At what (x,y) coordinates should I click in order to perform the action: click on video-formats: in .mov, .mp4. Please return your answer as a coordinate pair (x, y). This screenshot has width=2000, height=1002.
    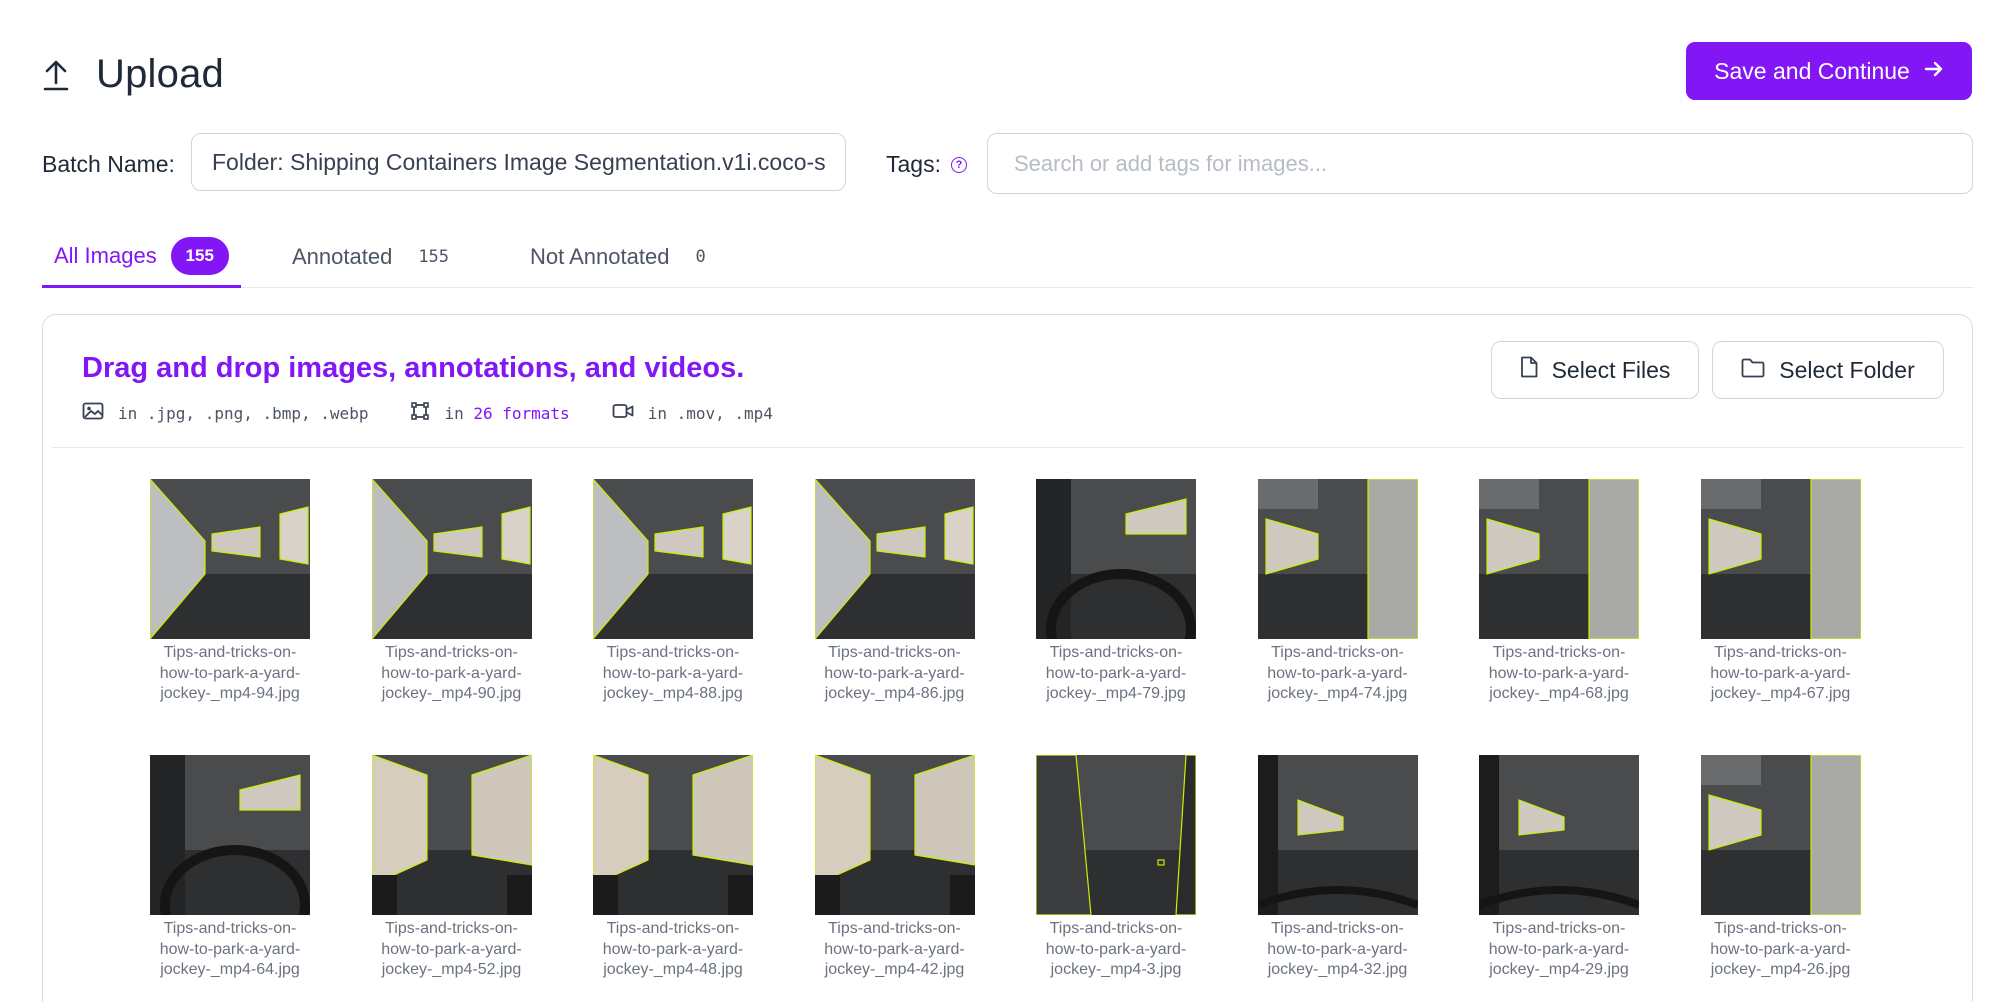
    Looking at the image, I should click on (692, 413).